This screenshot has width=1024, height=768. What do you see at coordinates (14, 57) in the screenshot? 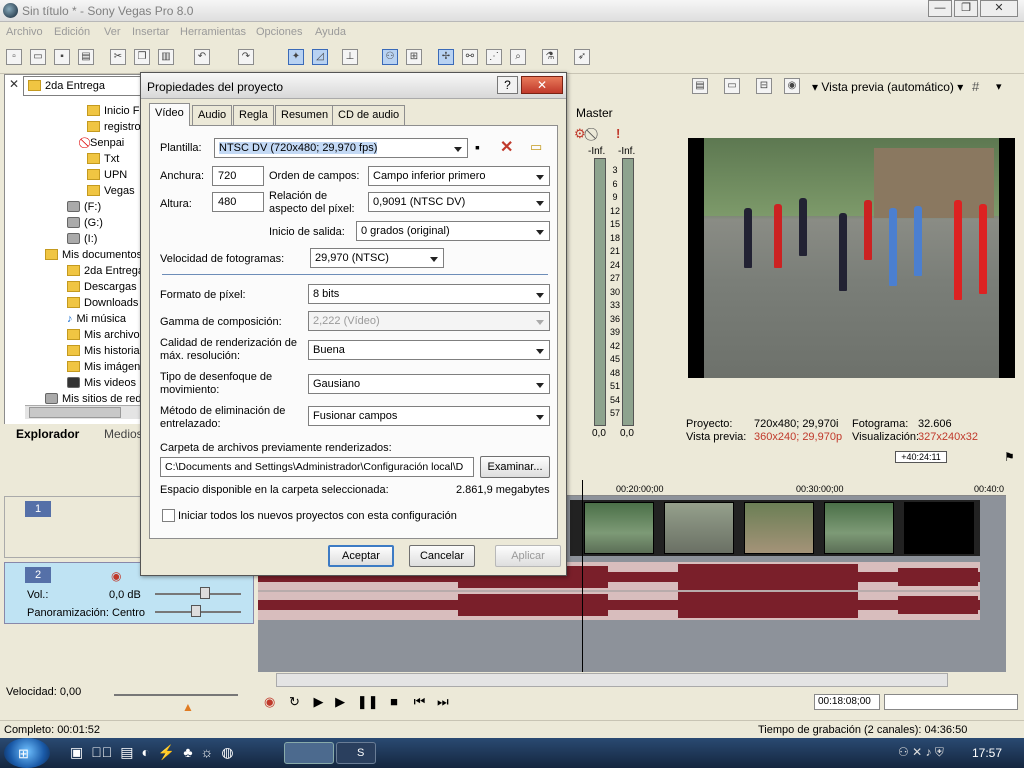
I see `new-icon: ▫` at bounding box center [14, 57].